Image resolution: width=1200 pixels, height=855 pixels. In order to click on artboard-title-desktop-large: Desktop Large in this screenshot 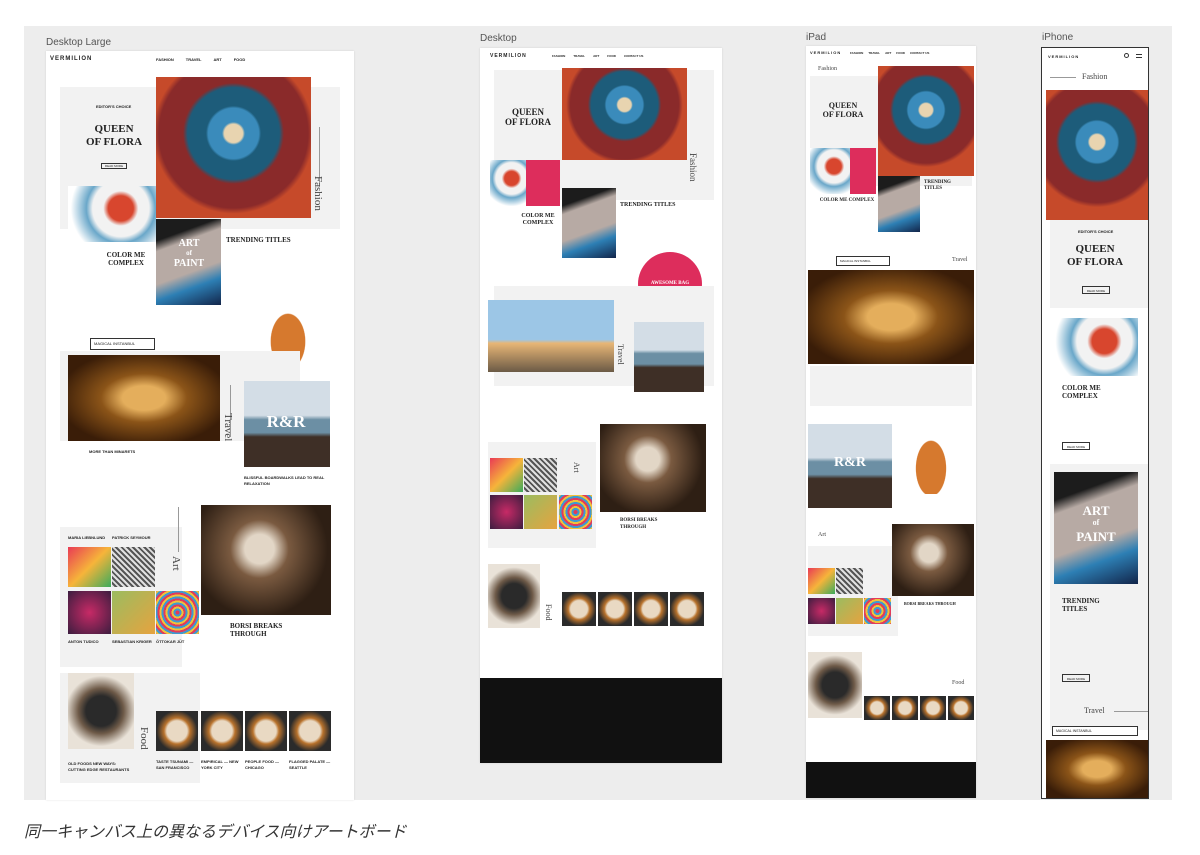, I will do `click(78, 42)`.